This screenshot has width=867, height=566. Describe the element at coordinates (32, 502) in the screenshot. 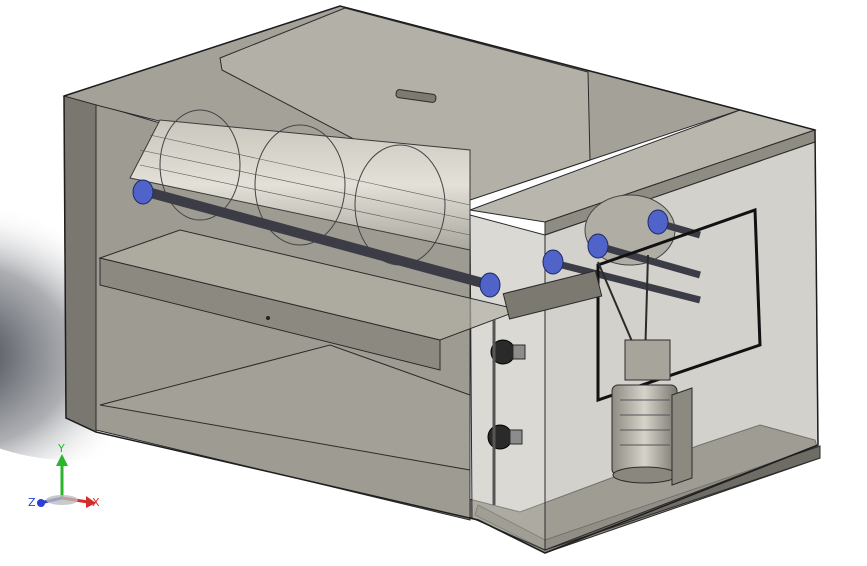

I see `z-axis-label: Z` at that location.